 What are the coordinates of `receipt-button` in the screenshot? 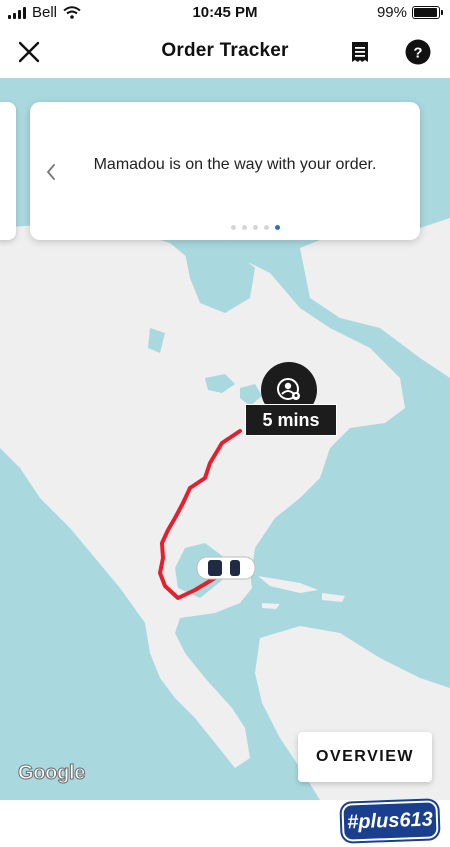 It's located at (360, 52).